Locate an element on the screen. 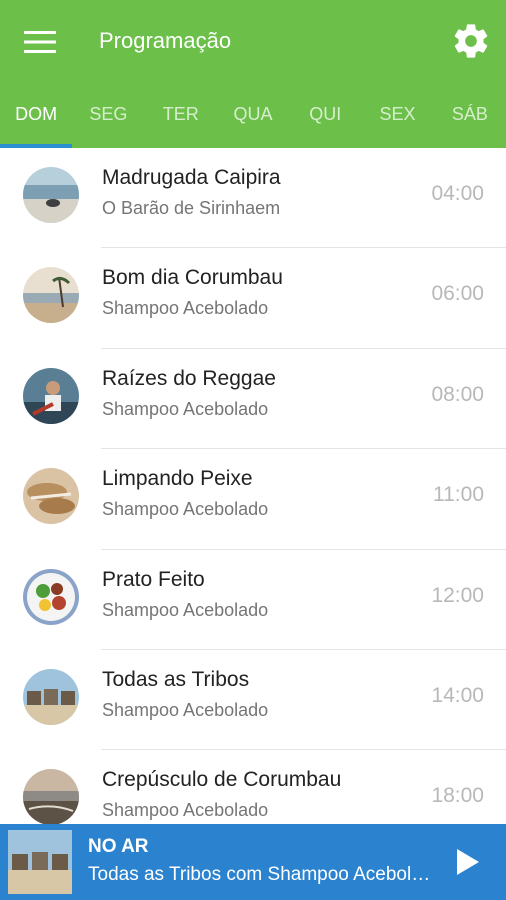 The image size is (506, 900). play-button is located at coordinates (468, 862).